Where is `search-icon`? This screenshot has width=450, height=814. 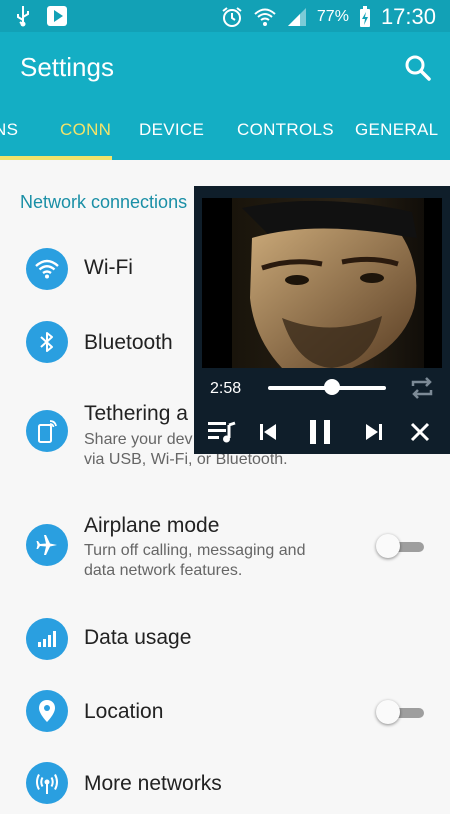
search-icon is located at coordinates (418, 68).